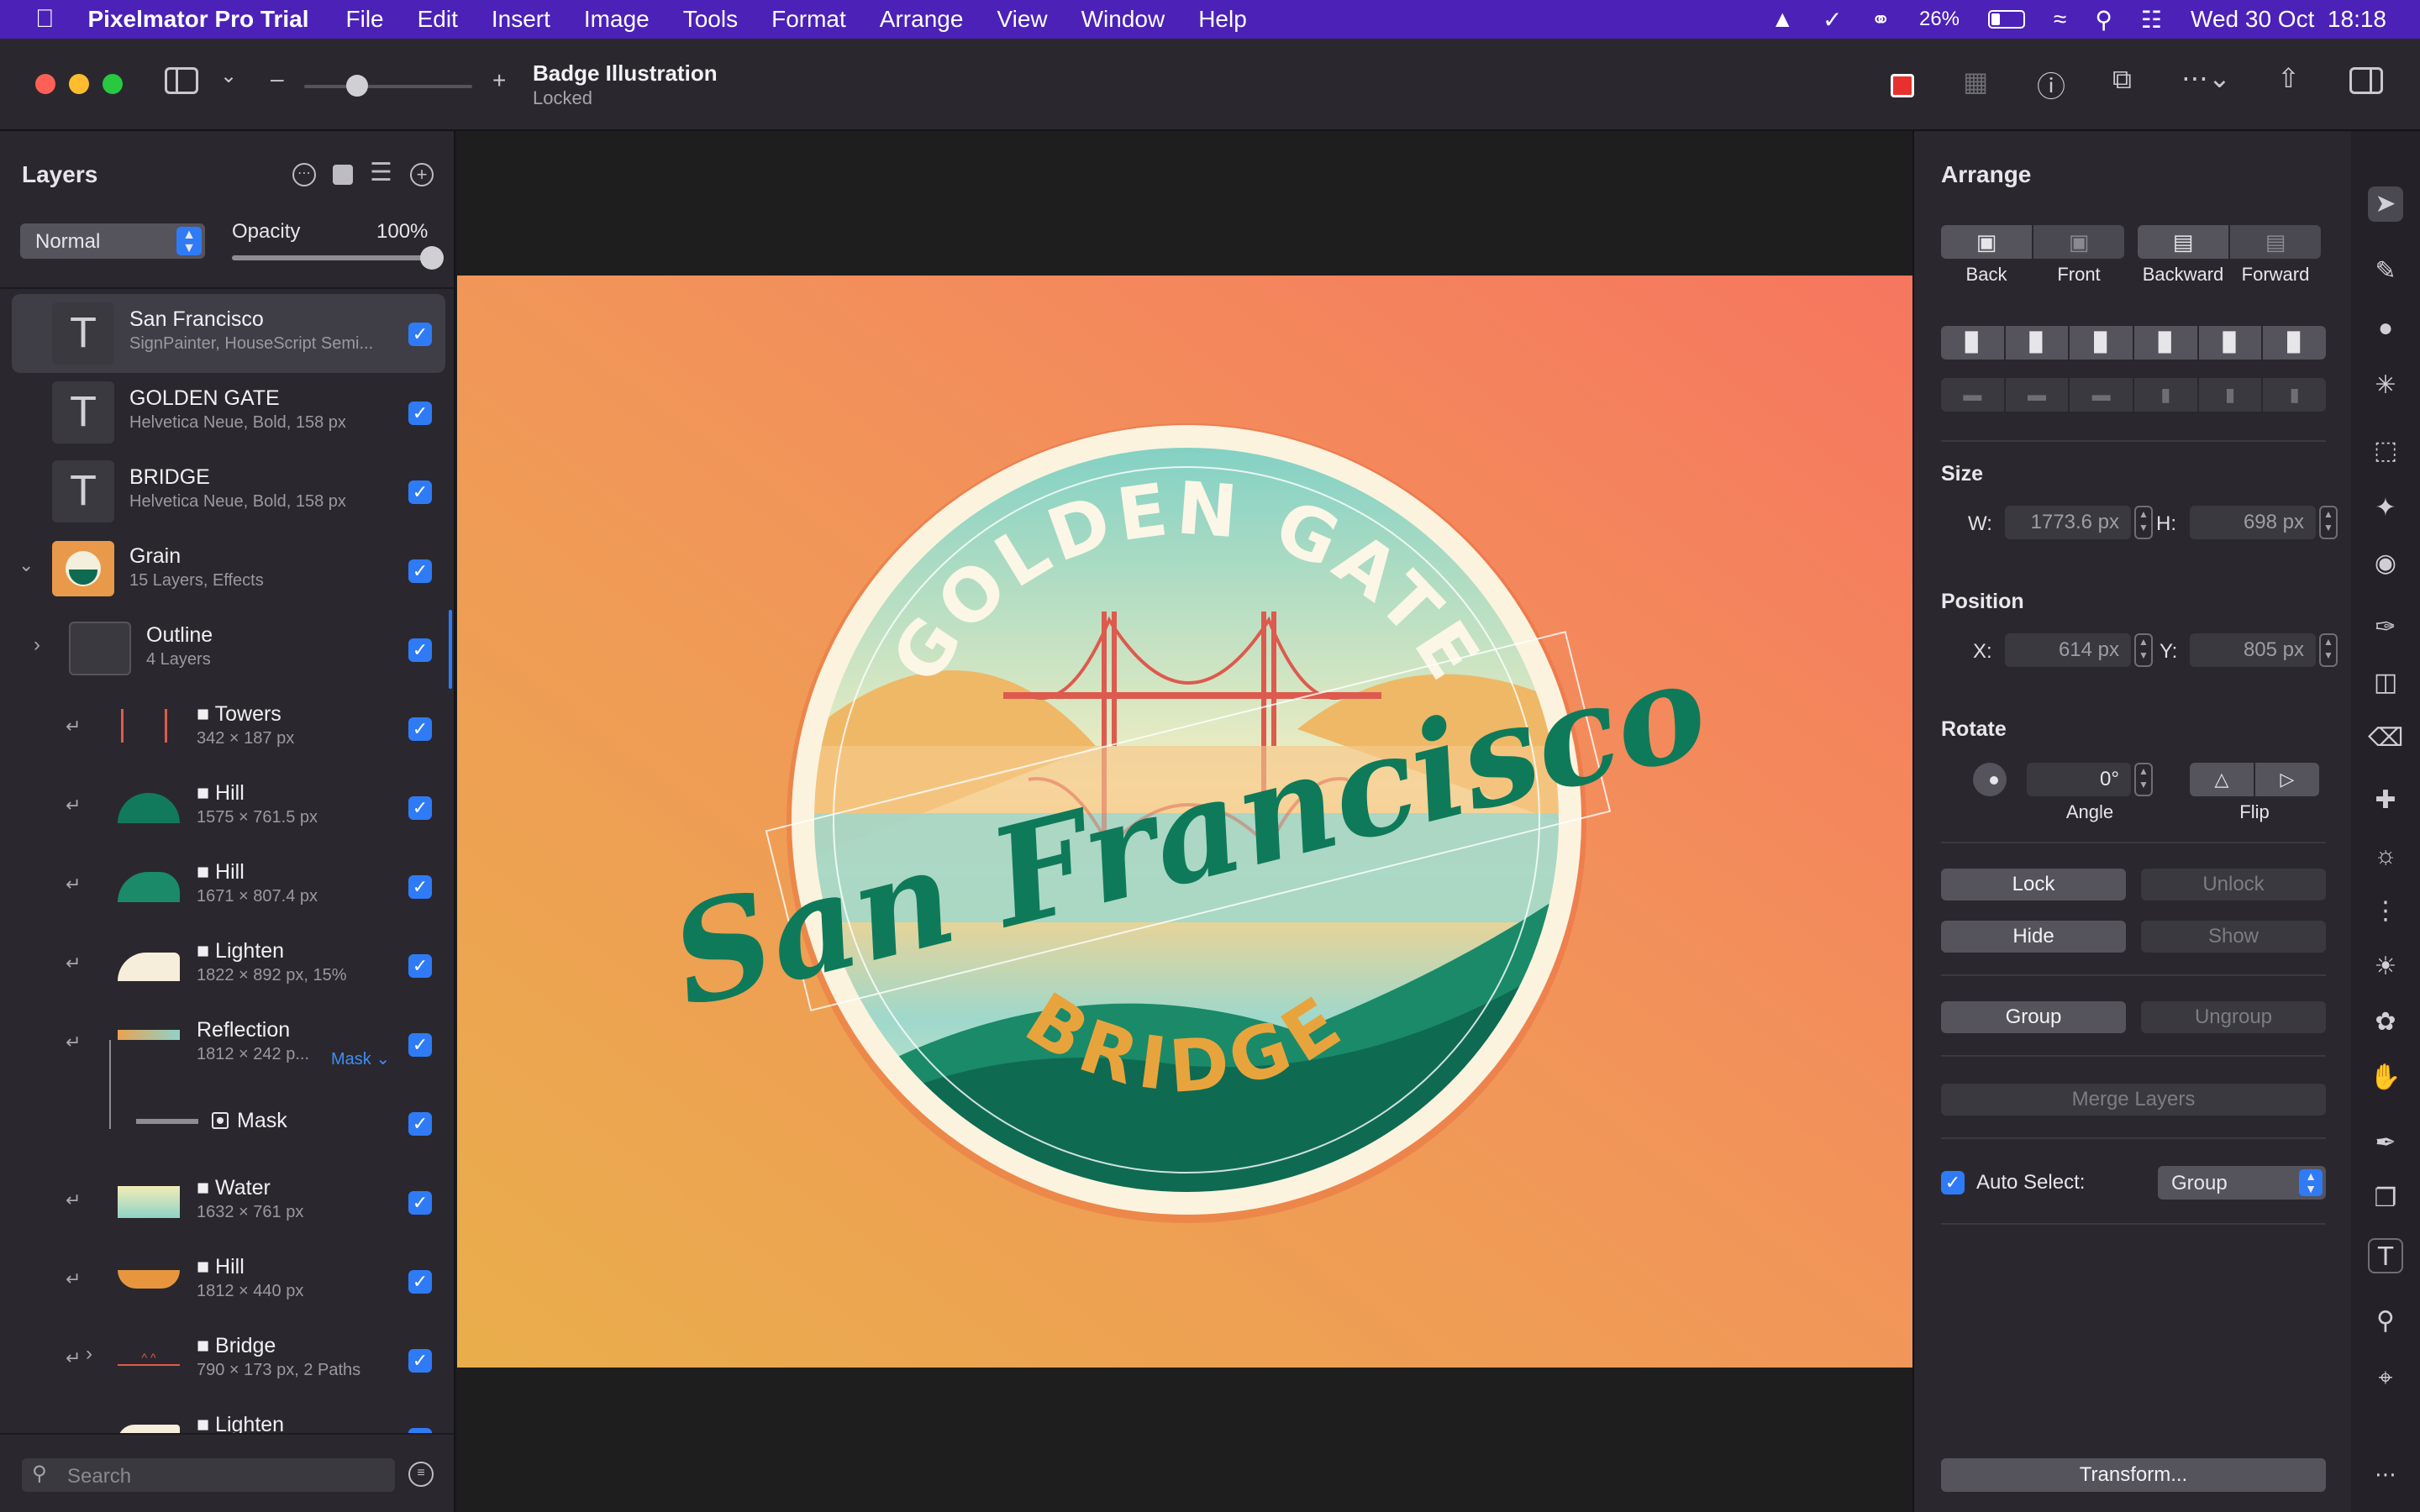 The width and height of the screenshot is (2420, 1512). I want to click on angle-stepper: ▲ ▼, so click(2144, 779).